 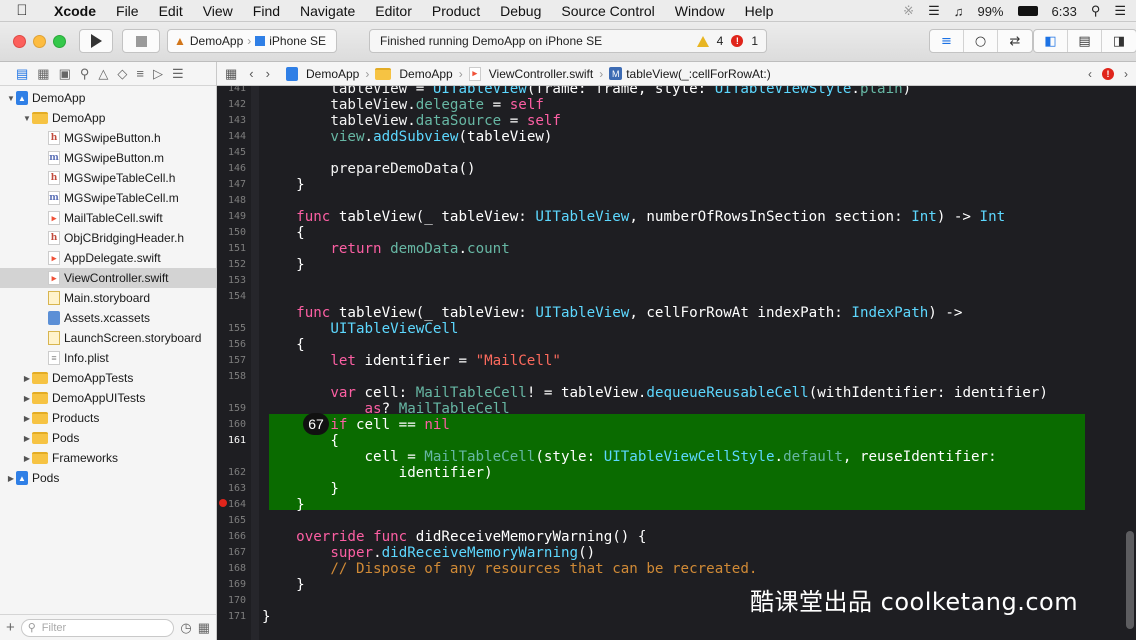 I want to click on wifi-icon: ☰, so click(x=934, y=11).